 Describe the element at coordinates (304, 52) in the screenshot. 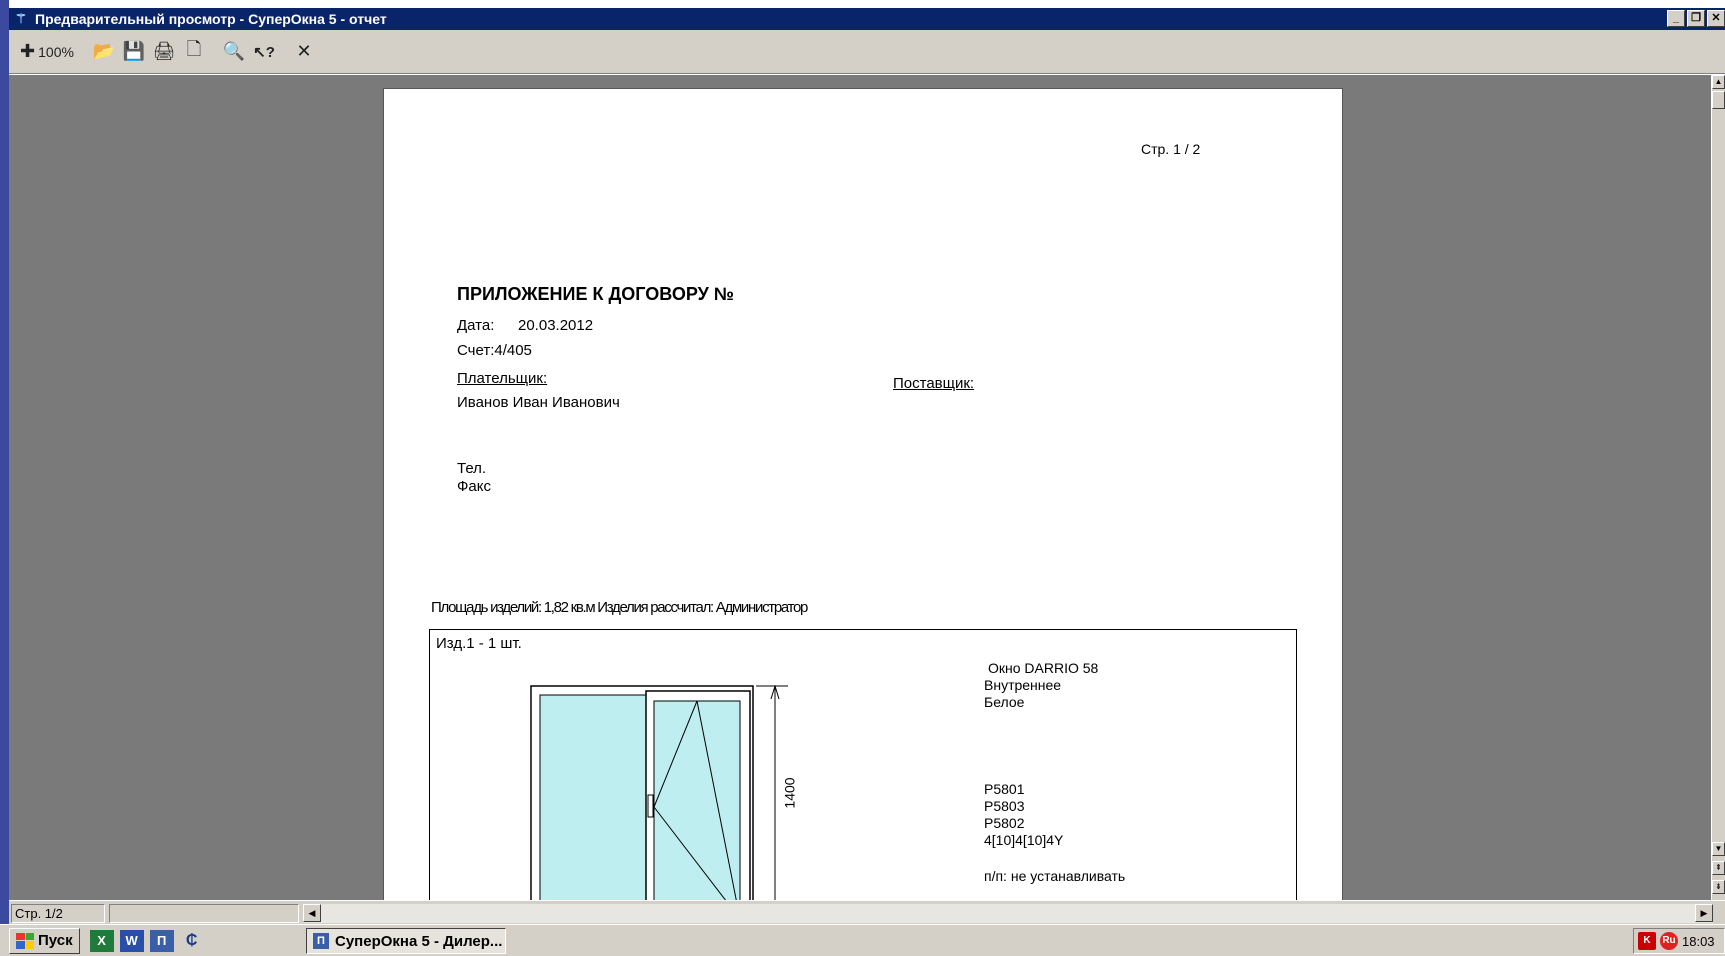

I see `close-preview-icon: ✕` at that location.